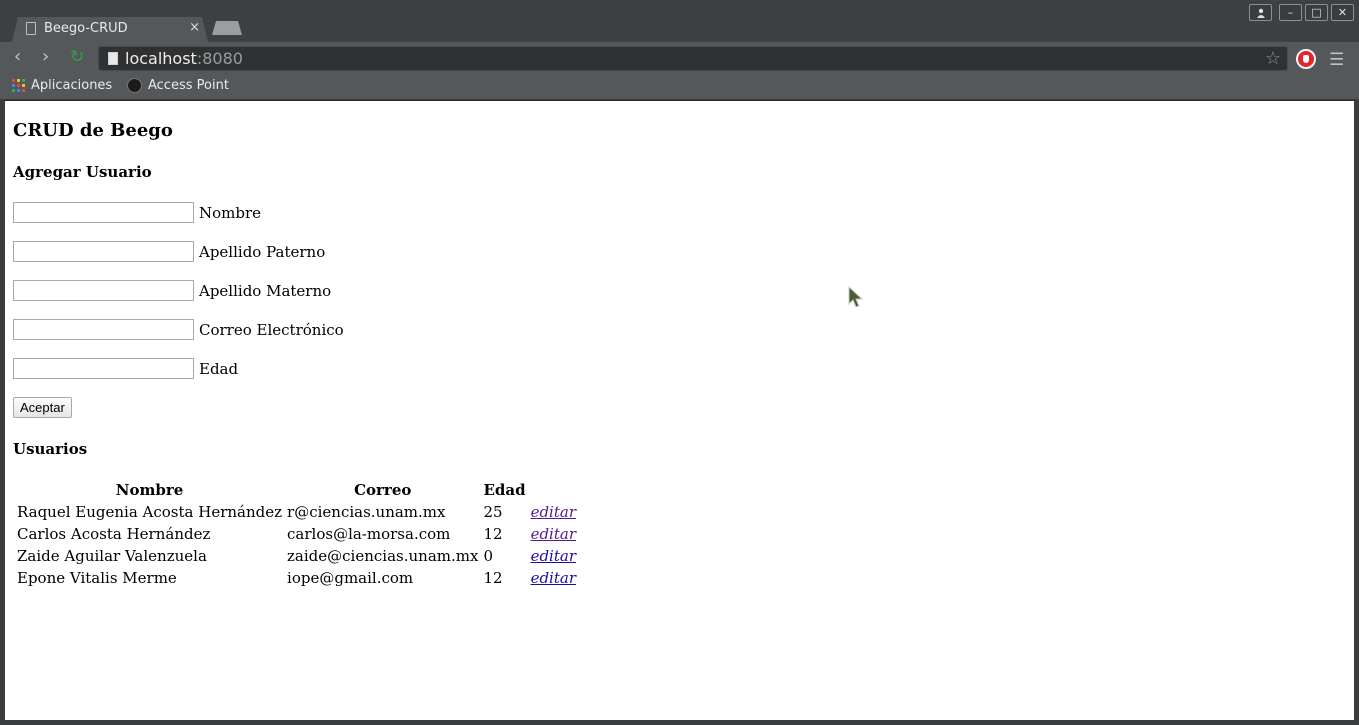 Image resolution: width=1359 pixels, height=725 pixels. What do you see at coordinates (383, 490) in the screenshot?
I see `column-header-correo: Correo` at bounding box center [383, 490].